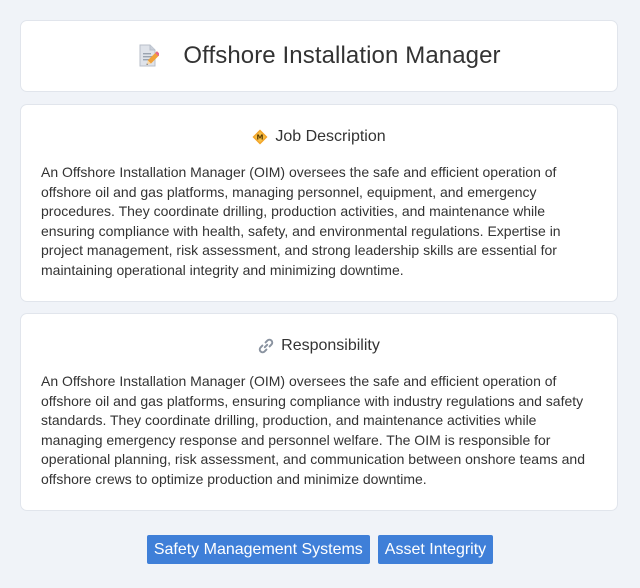  I want to click on title-card: Offshore Installation Manager, so click(319, 56).